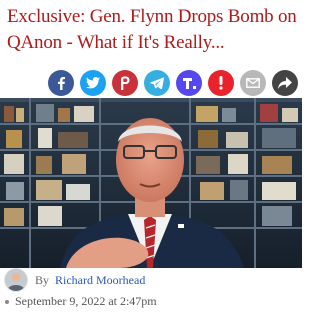  Describe the element at coordinates (86, 301) in the screenshot. I see `publish-date: September 9, 2022 at 2:47pm` at that location.